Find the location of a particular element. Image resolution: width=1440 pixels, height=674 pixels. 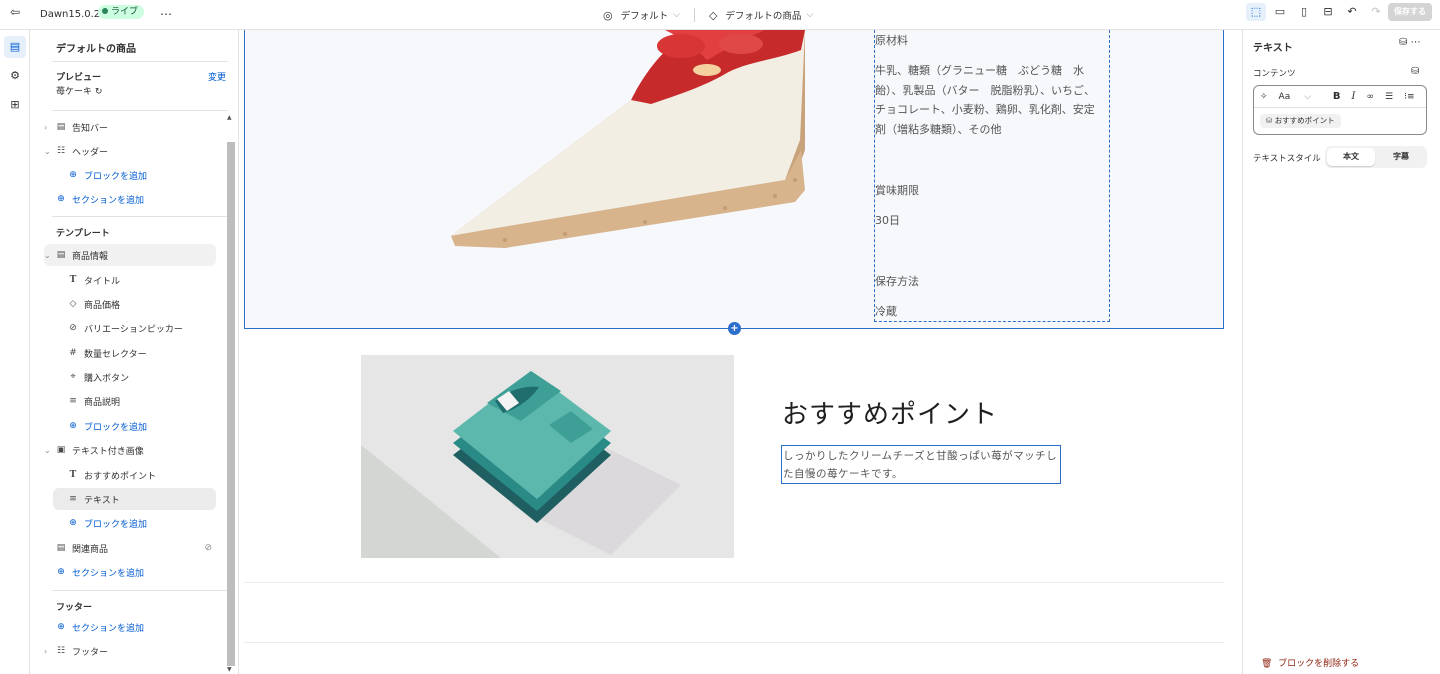

refresh-icon: ↻ is located at coordinates (99, 92).